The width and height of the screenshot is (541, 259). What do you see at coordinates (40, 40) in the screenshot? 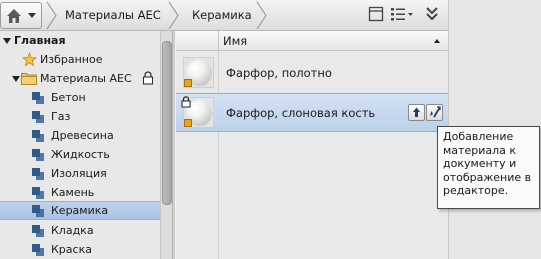
I see `tree-item-label: Главная` at bounding box center [40, 40].